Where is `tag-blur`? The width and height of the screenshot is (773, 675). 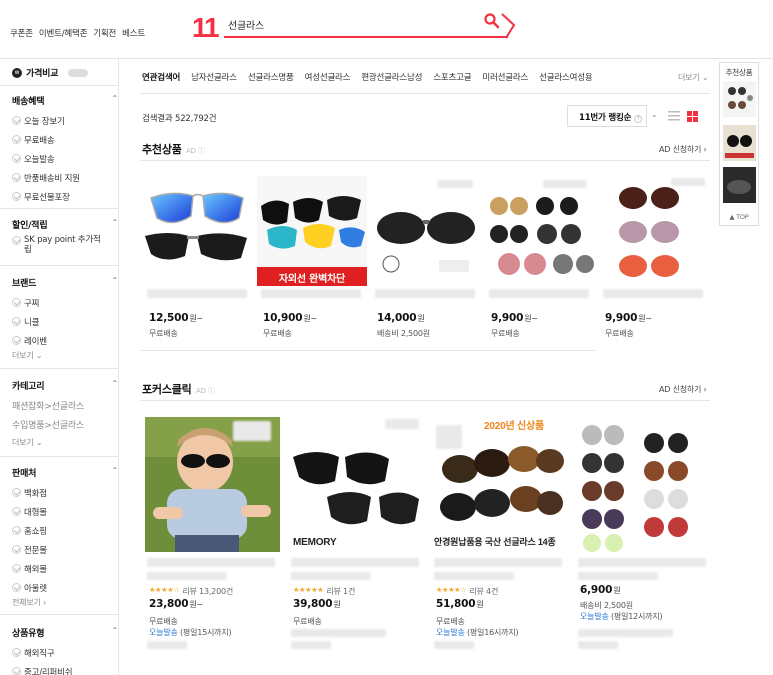 tag-blur is located at coordinates (565, 184).